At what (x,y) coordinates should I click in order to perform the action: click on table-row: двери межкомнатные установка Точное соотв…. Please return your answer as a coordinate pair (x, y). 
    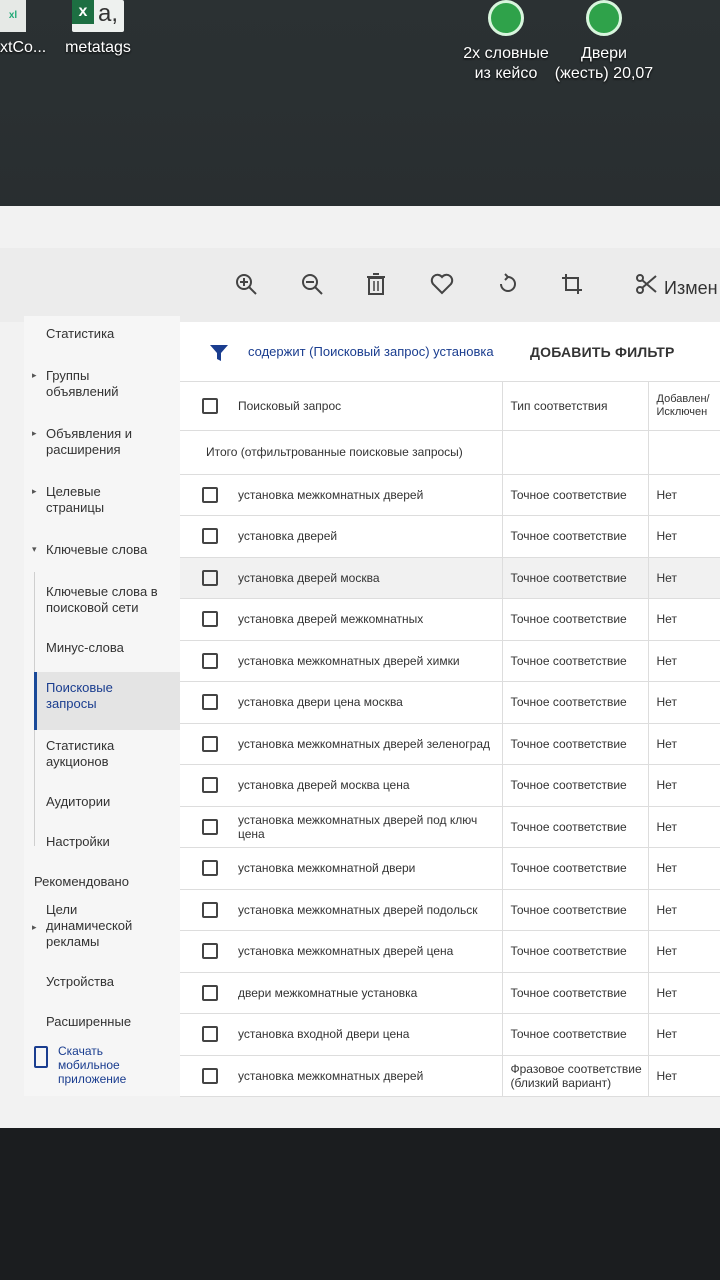
    Looking at the image, I should click on (450, 993).